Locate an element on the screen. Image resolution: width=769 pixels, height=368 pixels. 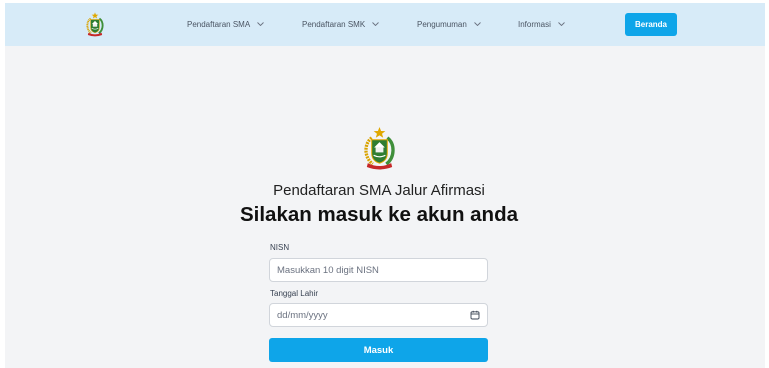
nav-item-pendaftaran-smk: Pendaftaran SMK is located at coordinates (340, 24).